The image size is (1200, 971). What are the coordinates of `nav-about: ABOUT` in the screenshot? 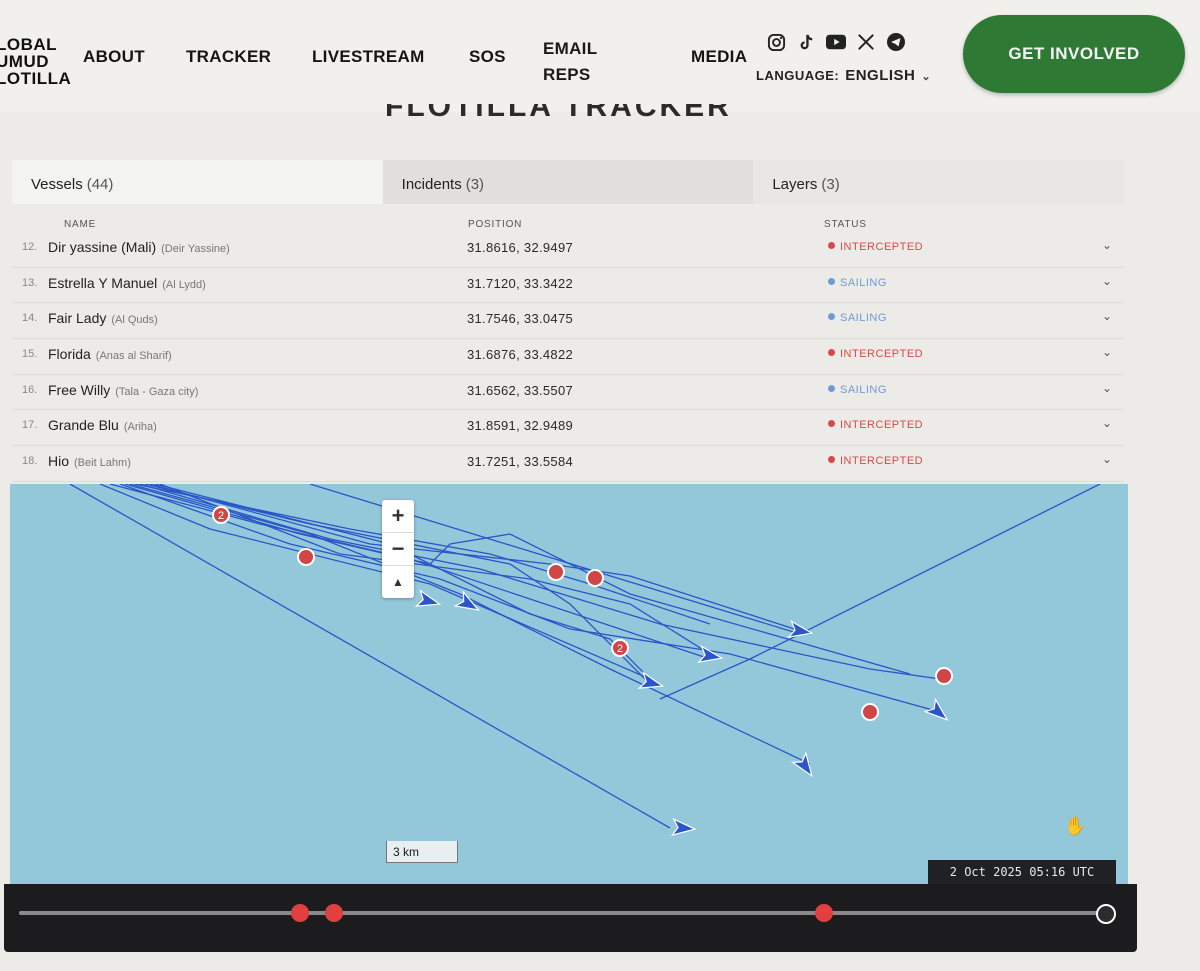 It's located at (114, 57).